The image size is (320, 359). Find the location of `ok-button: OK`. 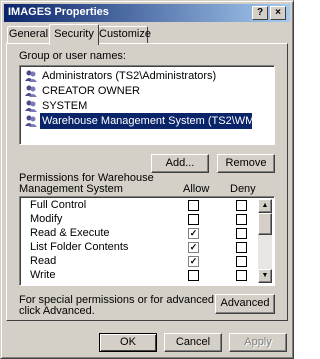

ok-button: OK is located at coordinates (128, 342).